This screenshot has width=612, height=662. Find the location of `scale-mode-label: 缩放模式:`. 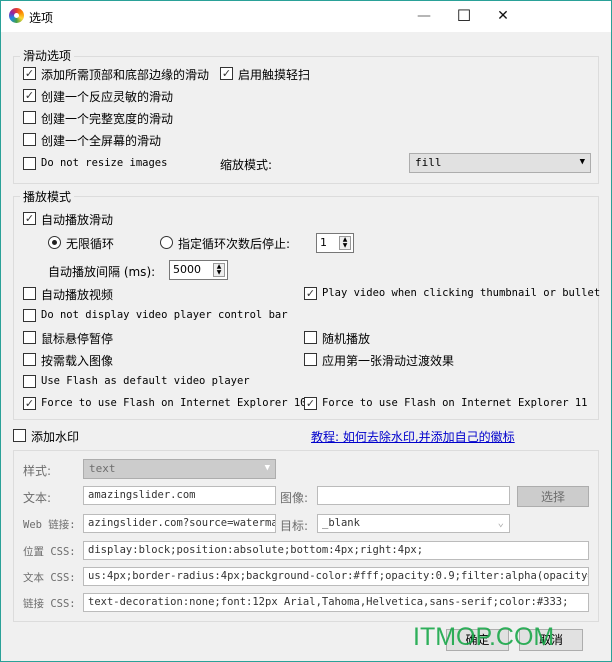

scale-mode-label: 缩放模式: is located at coordinates (246, 165).